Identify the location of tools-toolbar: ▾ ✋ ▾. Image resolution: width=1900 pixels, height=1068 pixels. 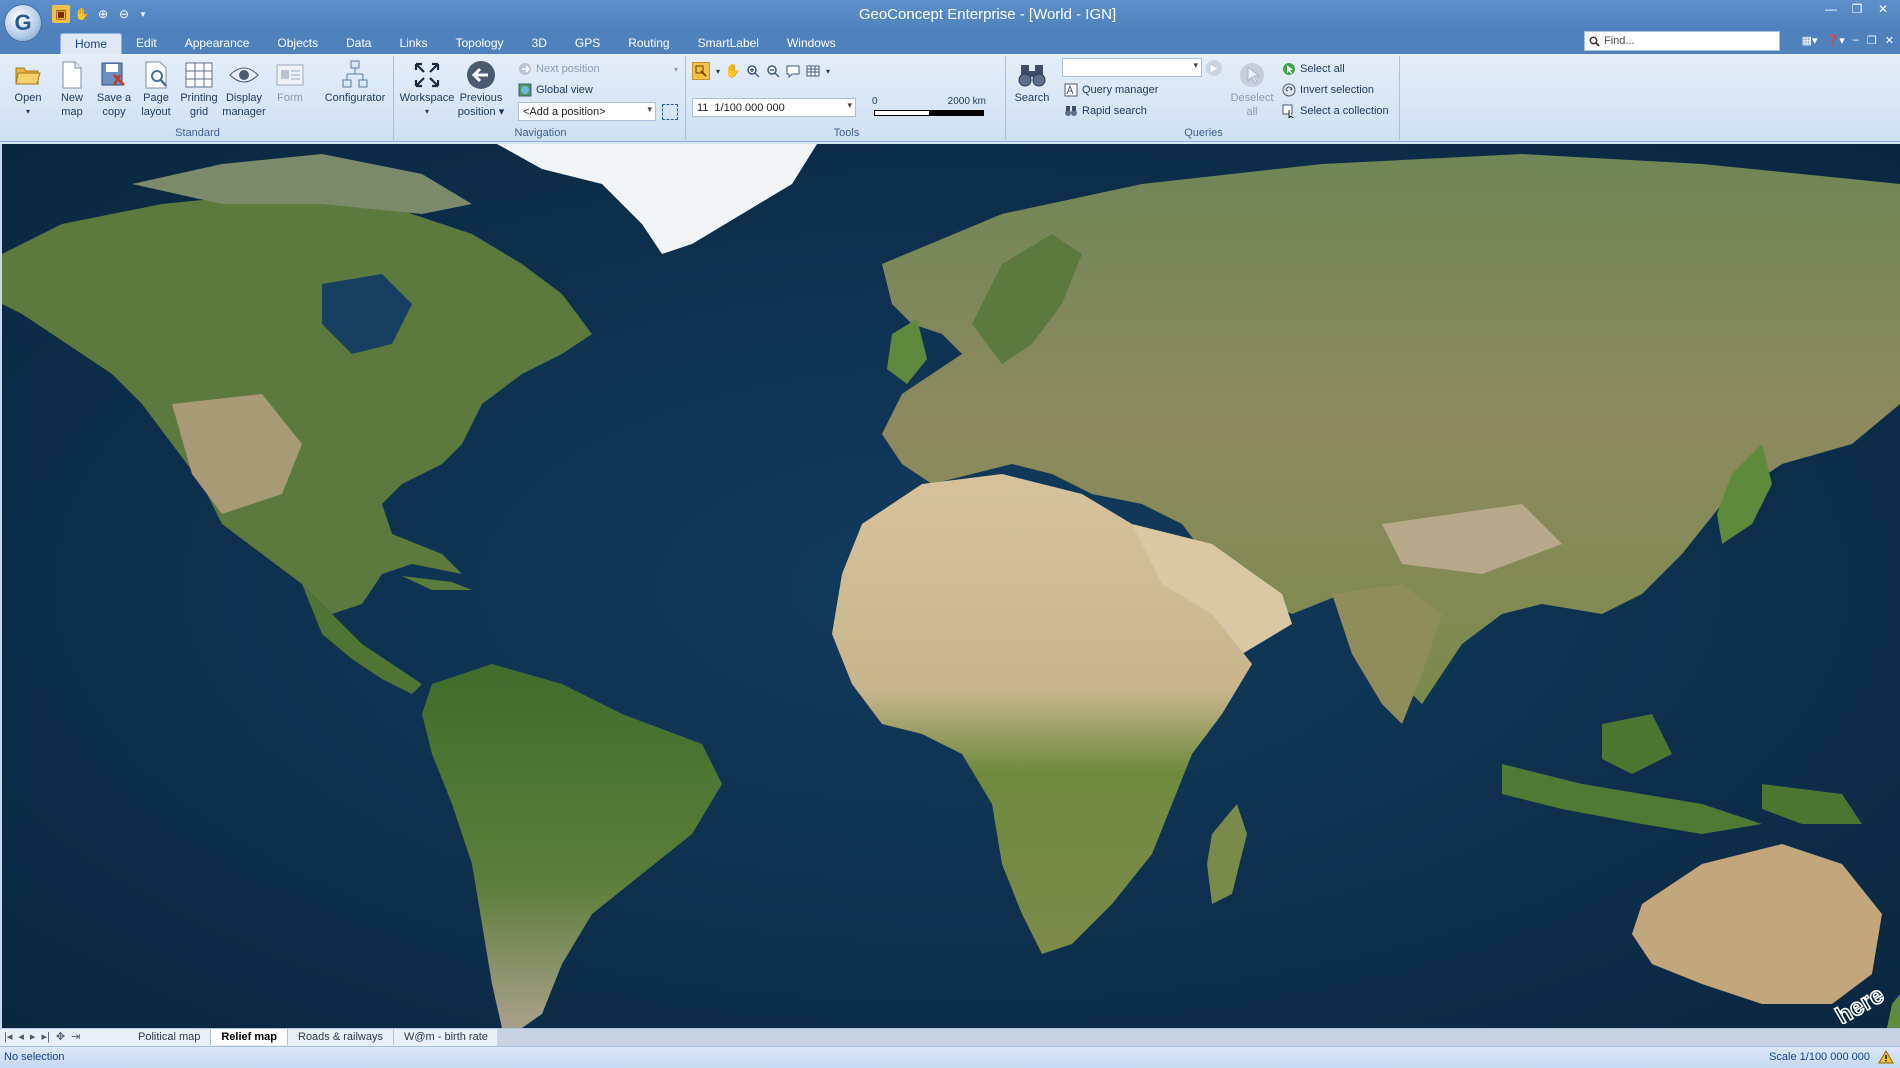
(761, 71).